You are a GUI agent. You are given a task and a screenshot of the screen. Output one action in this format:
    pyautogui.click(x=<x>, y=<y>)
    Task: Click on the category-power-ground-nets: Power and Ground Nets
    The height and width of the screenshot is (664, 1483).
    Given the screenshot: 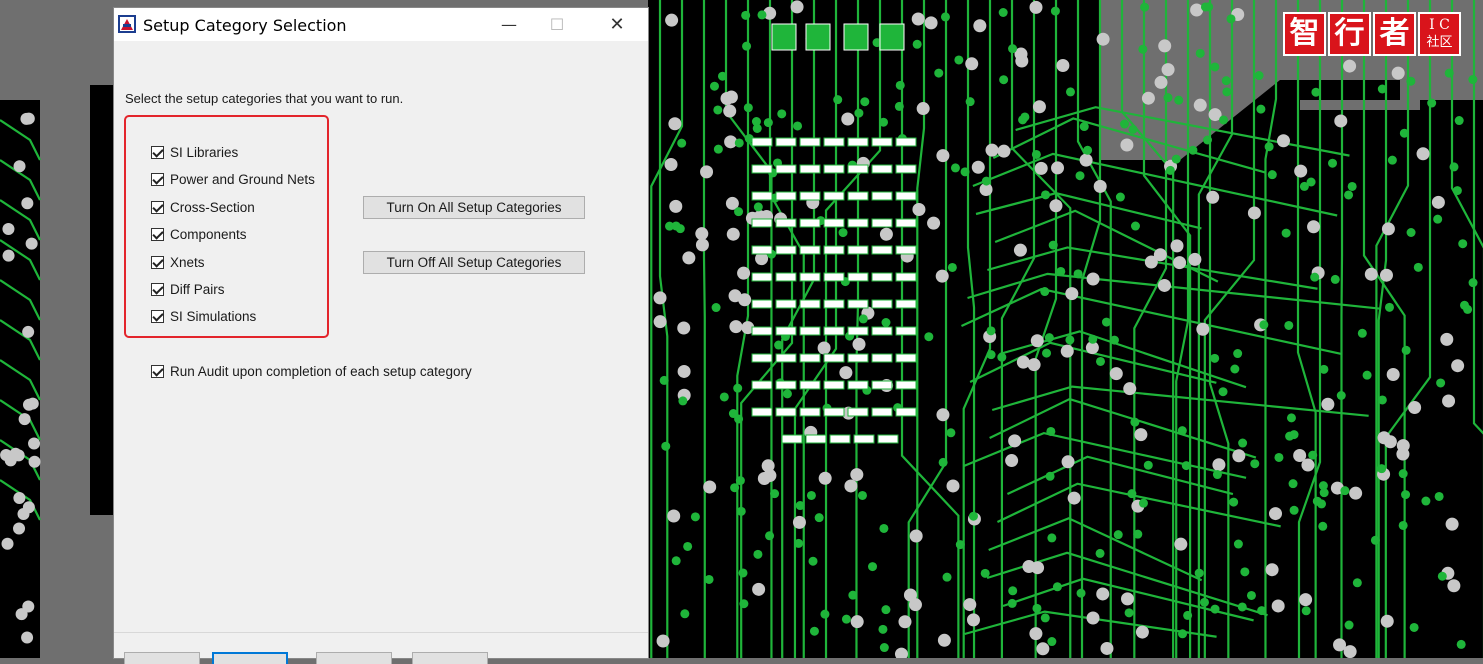 What is the action you would take?
    pyautogui.click(x=233, y=179)
    